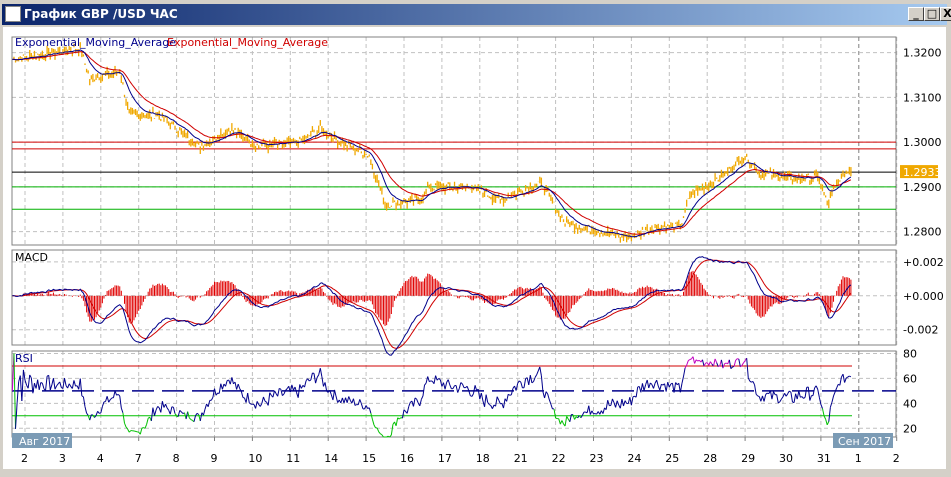  Describe the element at coordinates (922, 142) in the screenshot. I see `price-tick-label: 1.3000` at that location.